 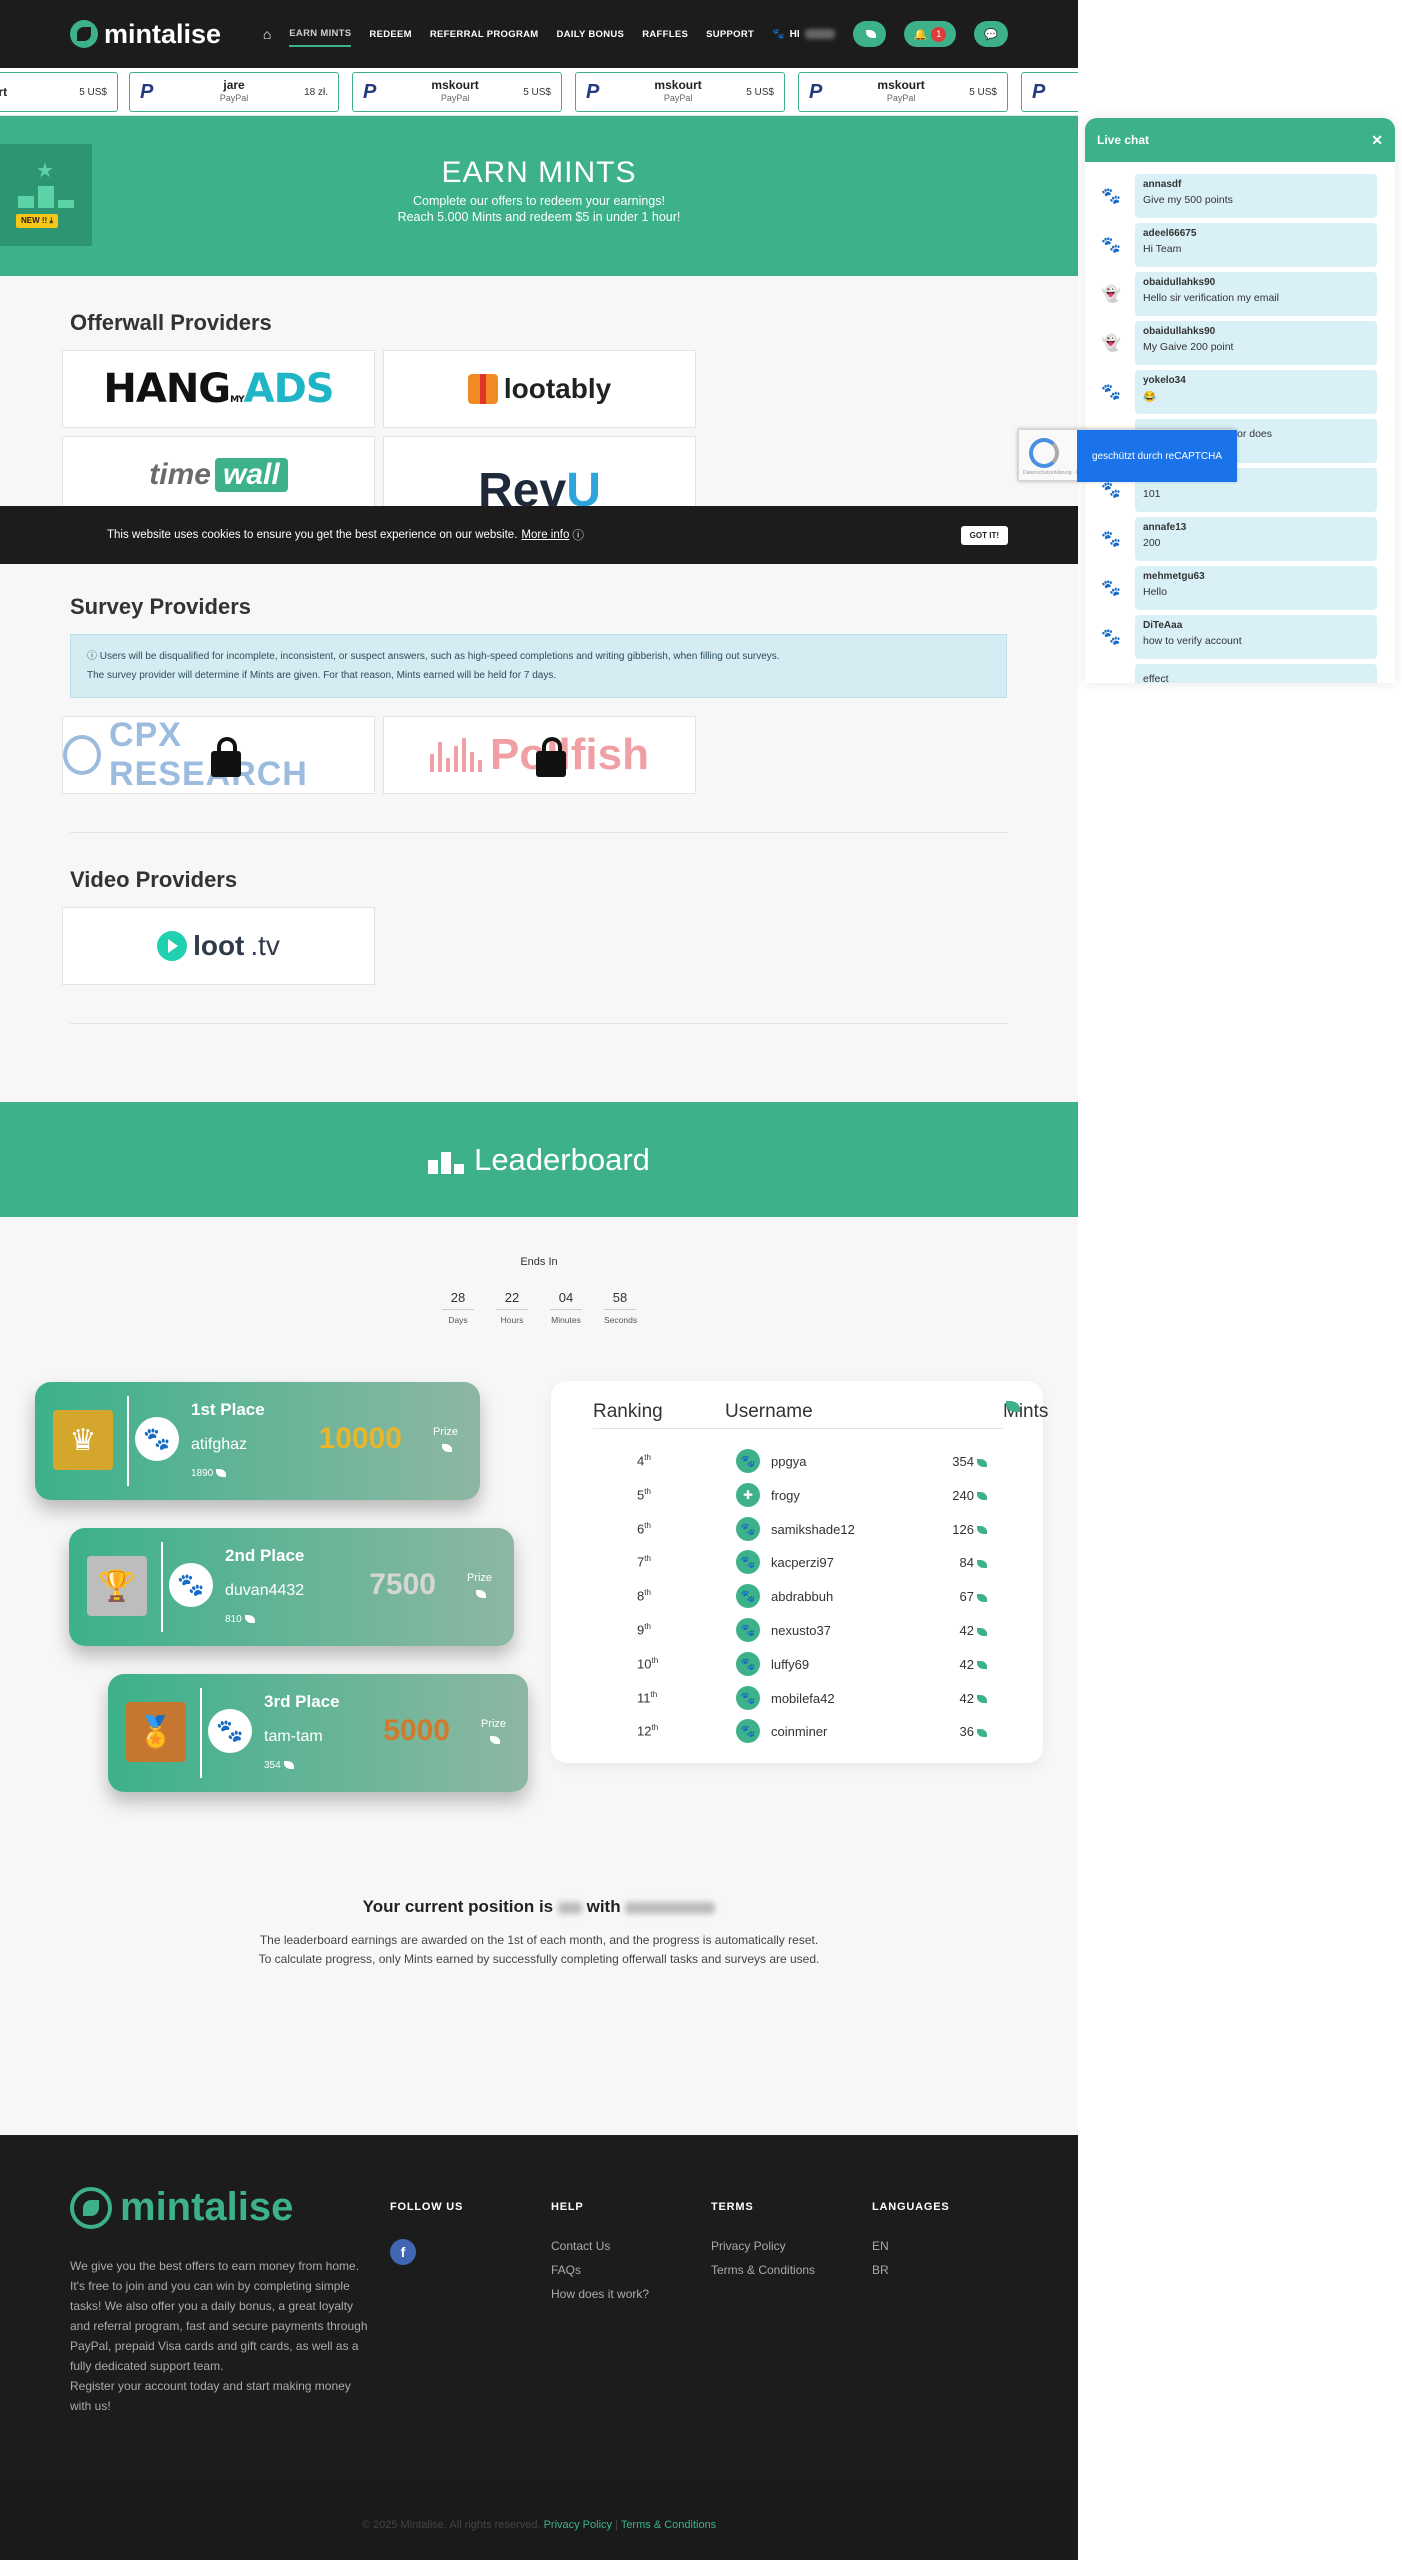 I want to click on recaptcha-text: geschützt durch reCAPTCHA, so click(x=1157, y=456).